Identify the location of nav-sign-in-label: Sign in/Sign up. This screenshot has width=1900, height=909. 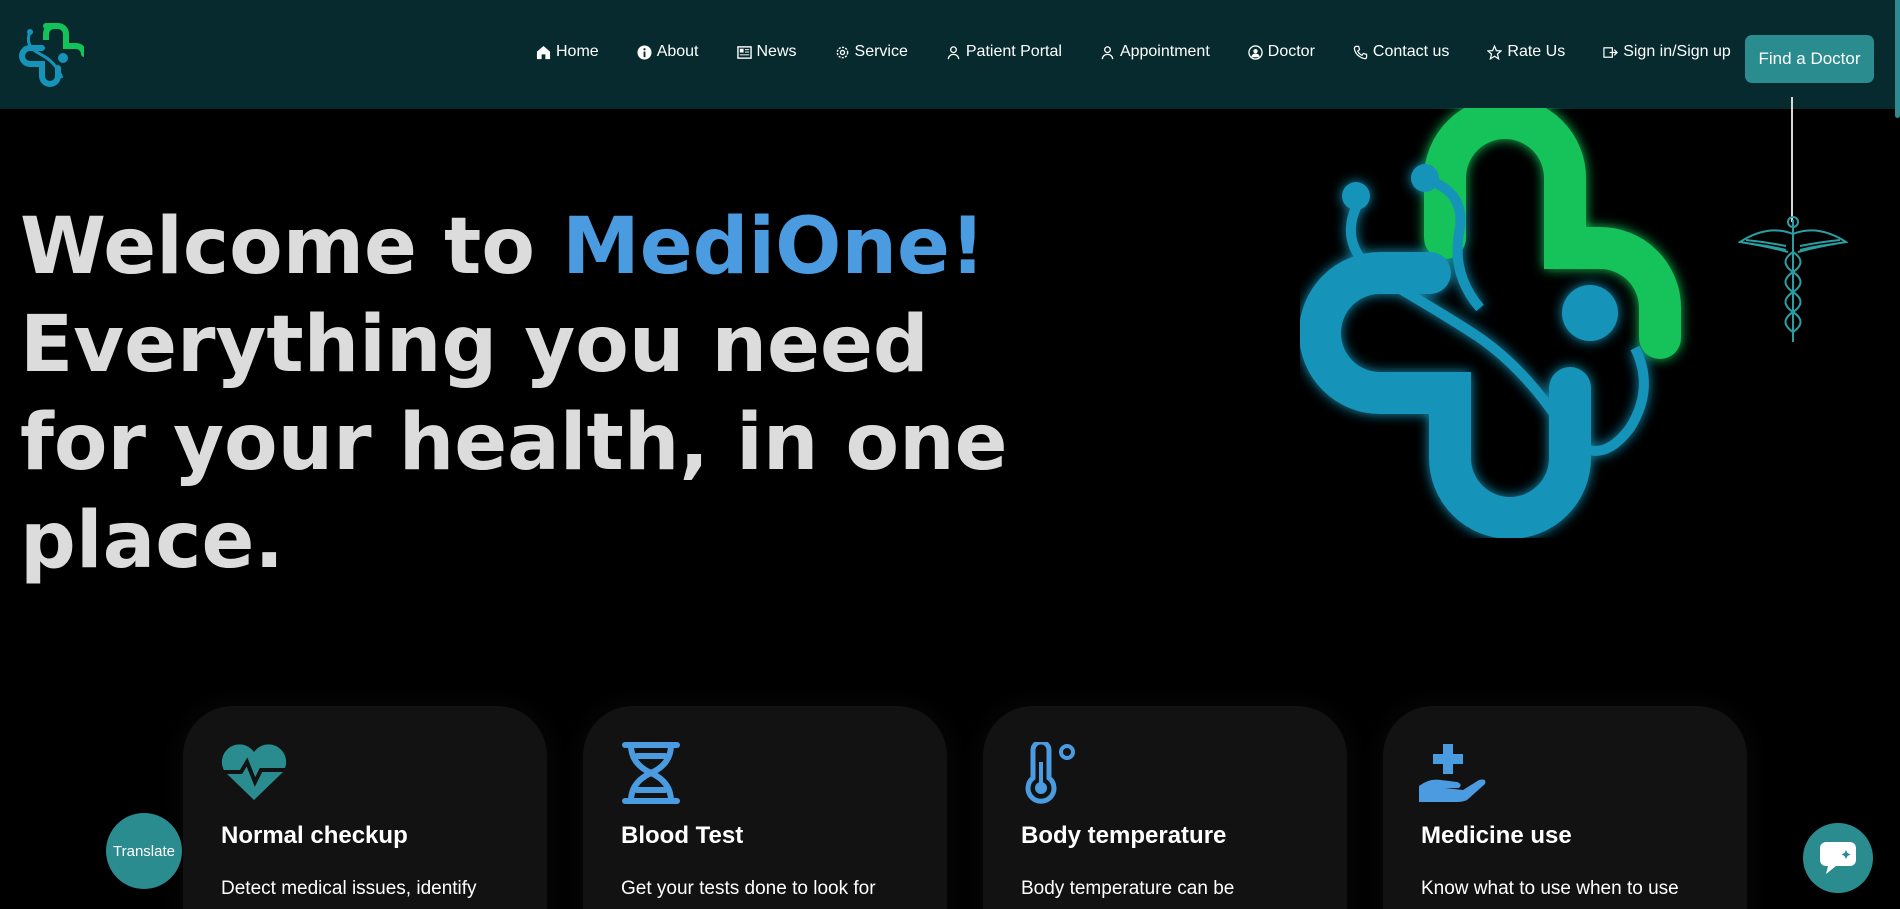
(1677, 51).